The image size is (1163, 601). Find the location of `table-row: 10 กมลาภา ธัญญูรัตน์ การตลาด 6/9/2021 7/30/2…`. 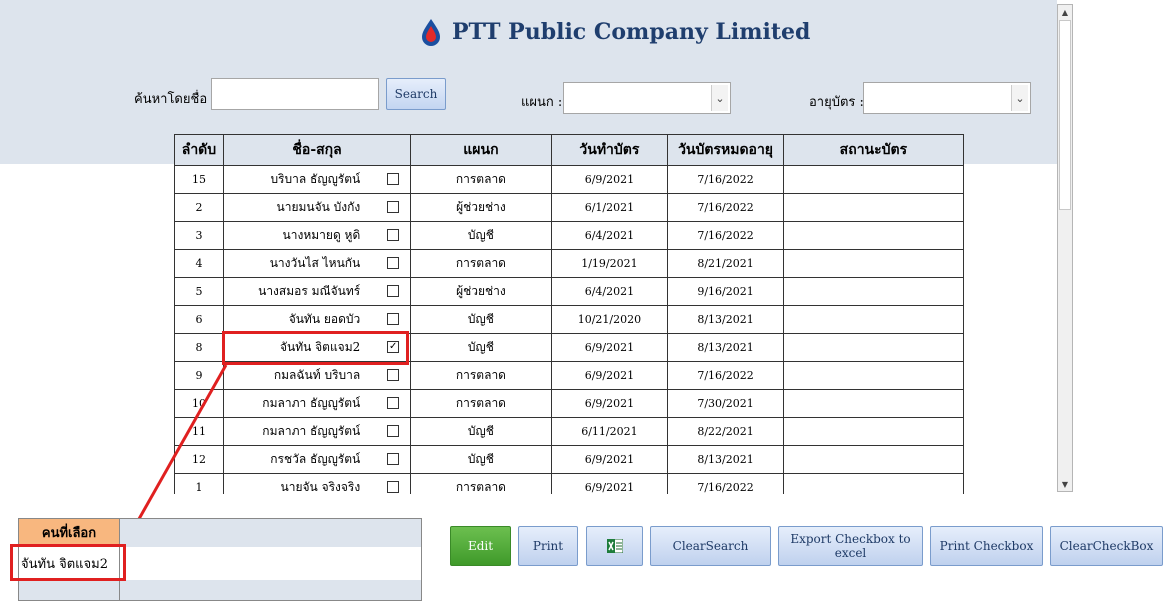

table-row: 10 กมลาภา ธัญญูรัตน์ การตลาด 6/9/2021 7/30/2… is located at coordinates (569, 403).